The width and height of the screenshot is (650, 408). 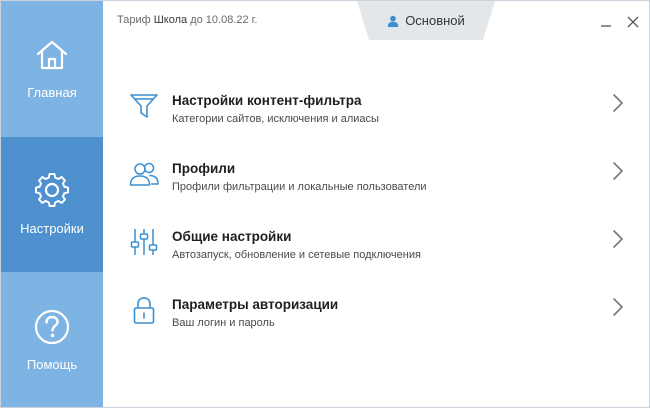 I want to click on filter-icon, so click(x=144, y=106).